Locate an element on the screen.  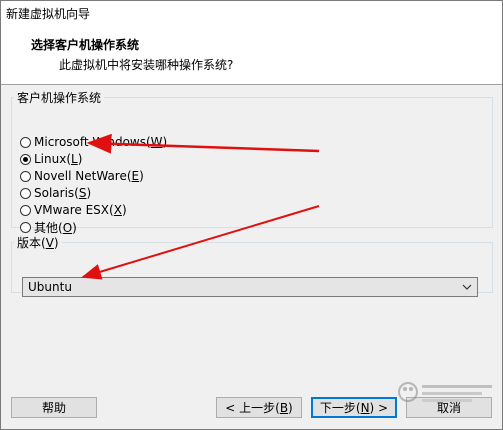
radio-label: Linux(L) is located at coordinates (58, 159).